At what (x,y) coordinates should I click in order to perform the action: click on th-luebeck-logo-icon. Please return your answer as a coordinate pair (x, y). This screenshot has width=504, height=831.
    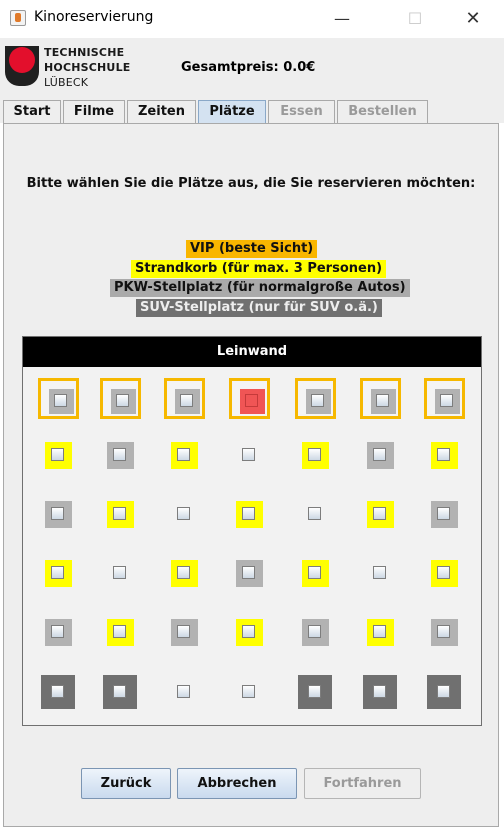
    Looking at the image, I should click on (22, 66).